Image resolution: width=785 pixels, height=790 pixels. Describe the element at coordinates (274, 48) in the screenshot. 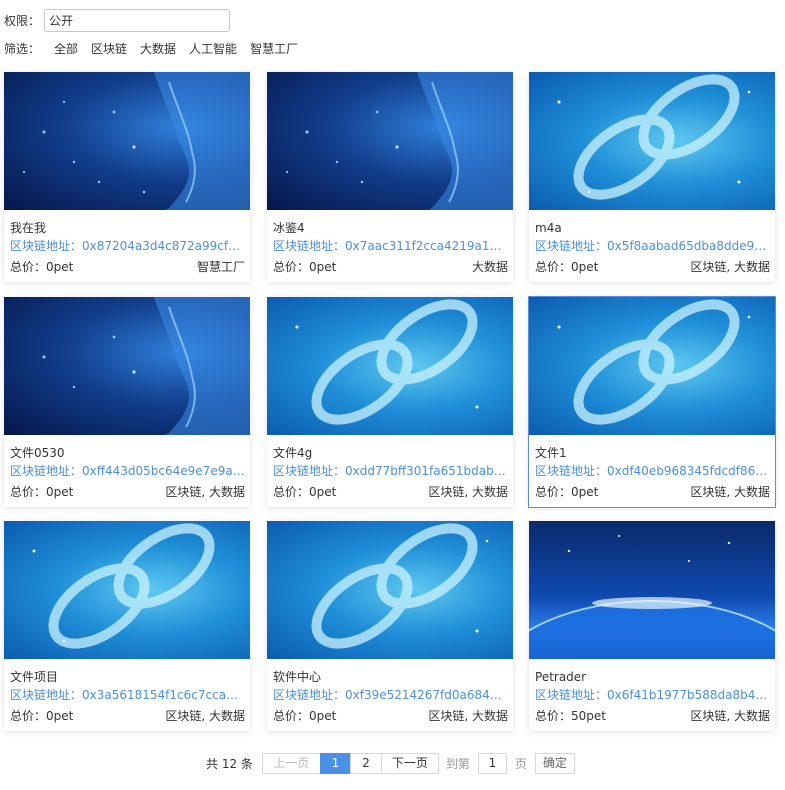

I see `filter-smart-factory: 智慧工厂` at that location.